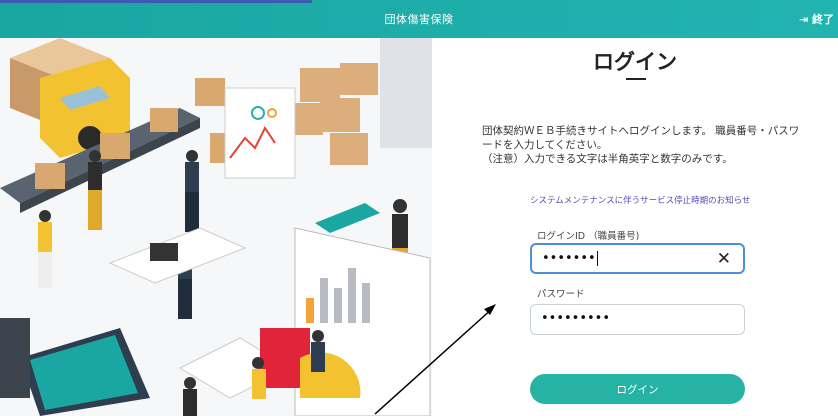 The image size is (838, 416). What do you see at coordinates (156, 1) in the screenshot?
I see `header-accent` at bounding box center [156, 1].